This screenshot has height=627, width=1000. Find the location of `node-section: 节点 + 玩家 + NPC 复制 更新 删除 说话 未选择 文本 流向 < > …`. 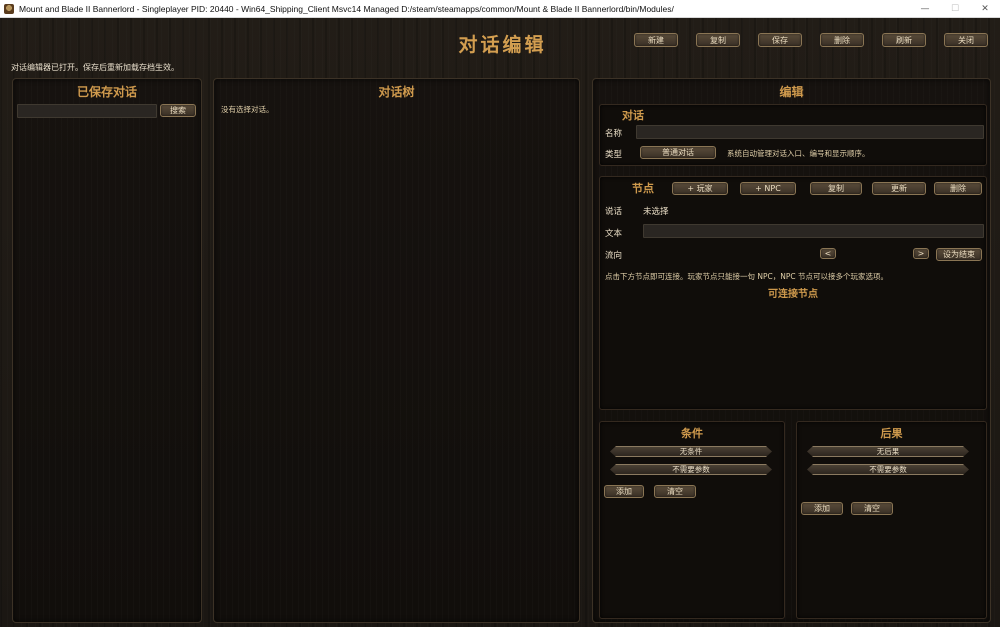

node-section: 节点 + 玩家 + NPC 复制 更新 删除 说话 未选择 文本 流向 < > … is located at coordinates (793, 293).